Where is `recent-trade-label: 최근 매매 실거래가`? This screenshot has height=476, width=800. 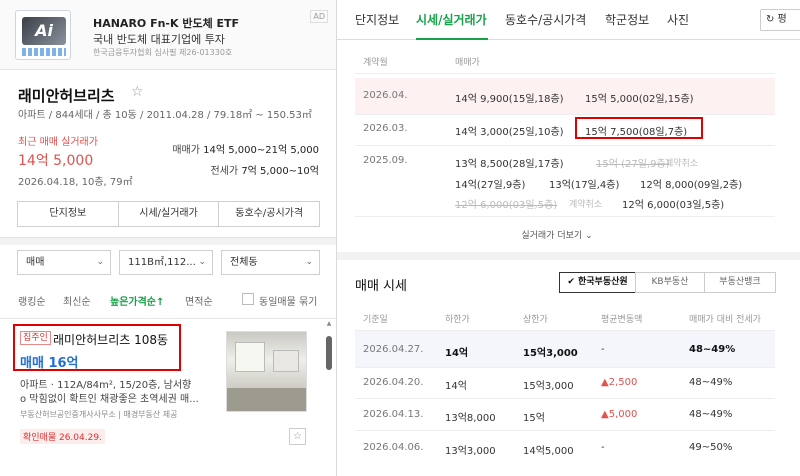 recent-trade-label: 최근 매매 실거래가 is located at coordinates (58, 142).